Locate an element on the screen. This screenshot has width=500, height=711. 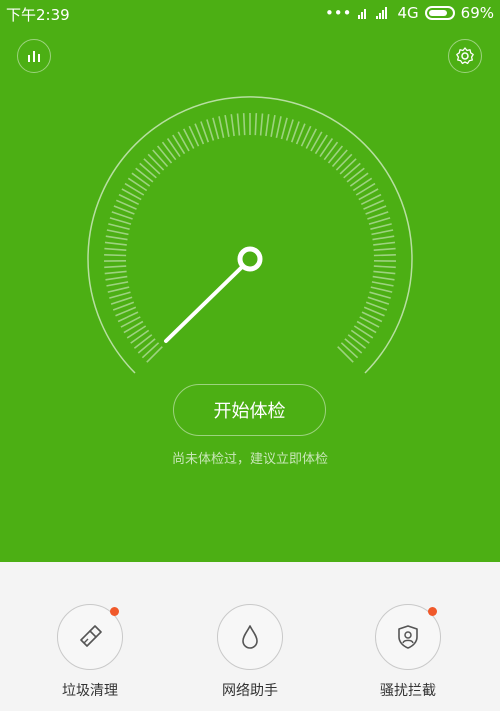
shield-user-icon is located at coordinates (408, 637).